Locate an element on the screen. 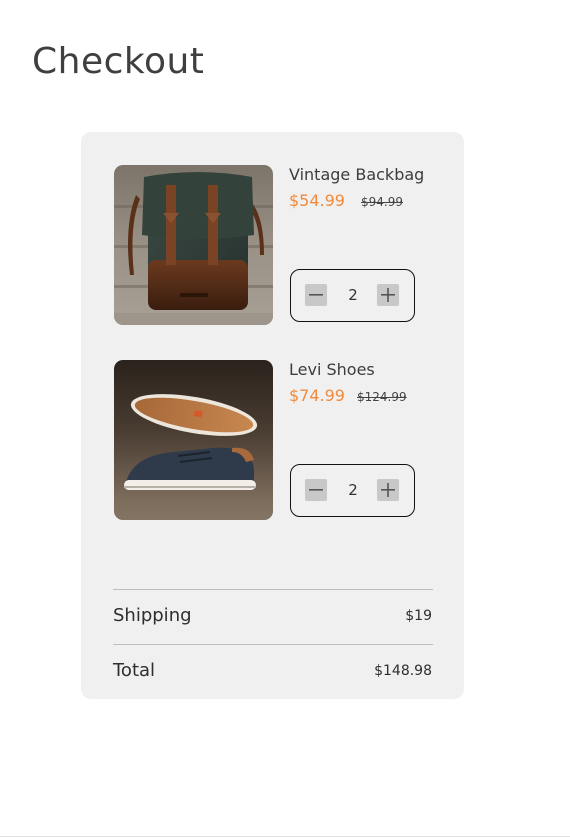 The height and width of the screenshot is (838, 570). total-value: $148.98 is located at coordinates (403, 671).